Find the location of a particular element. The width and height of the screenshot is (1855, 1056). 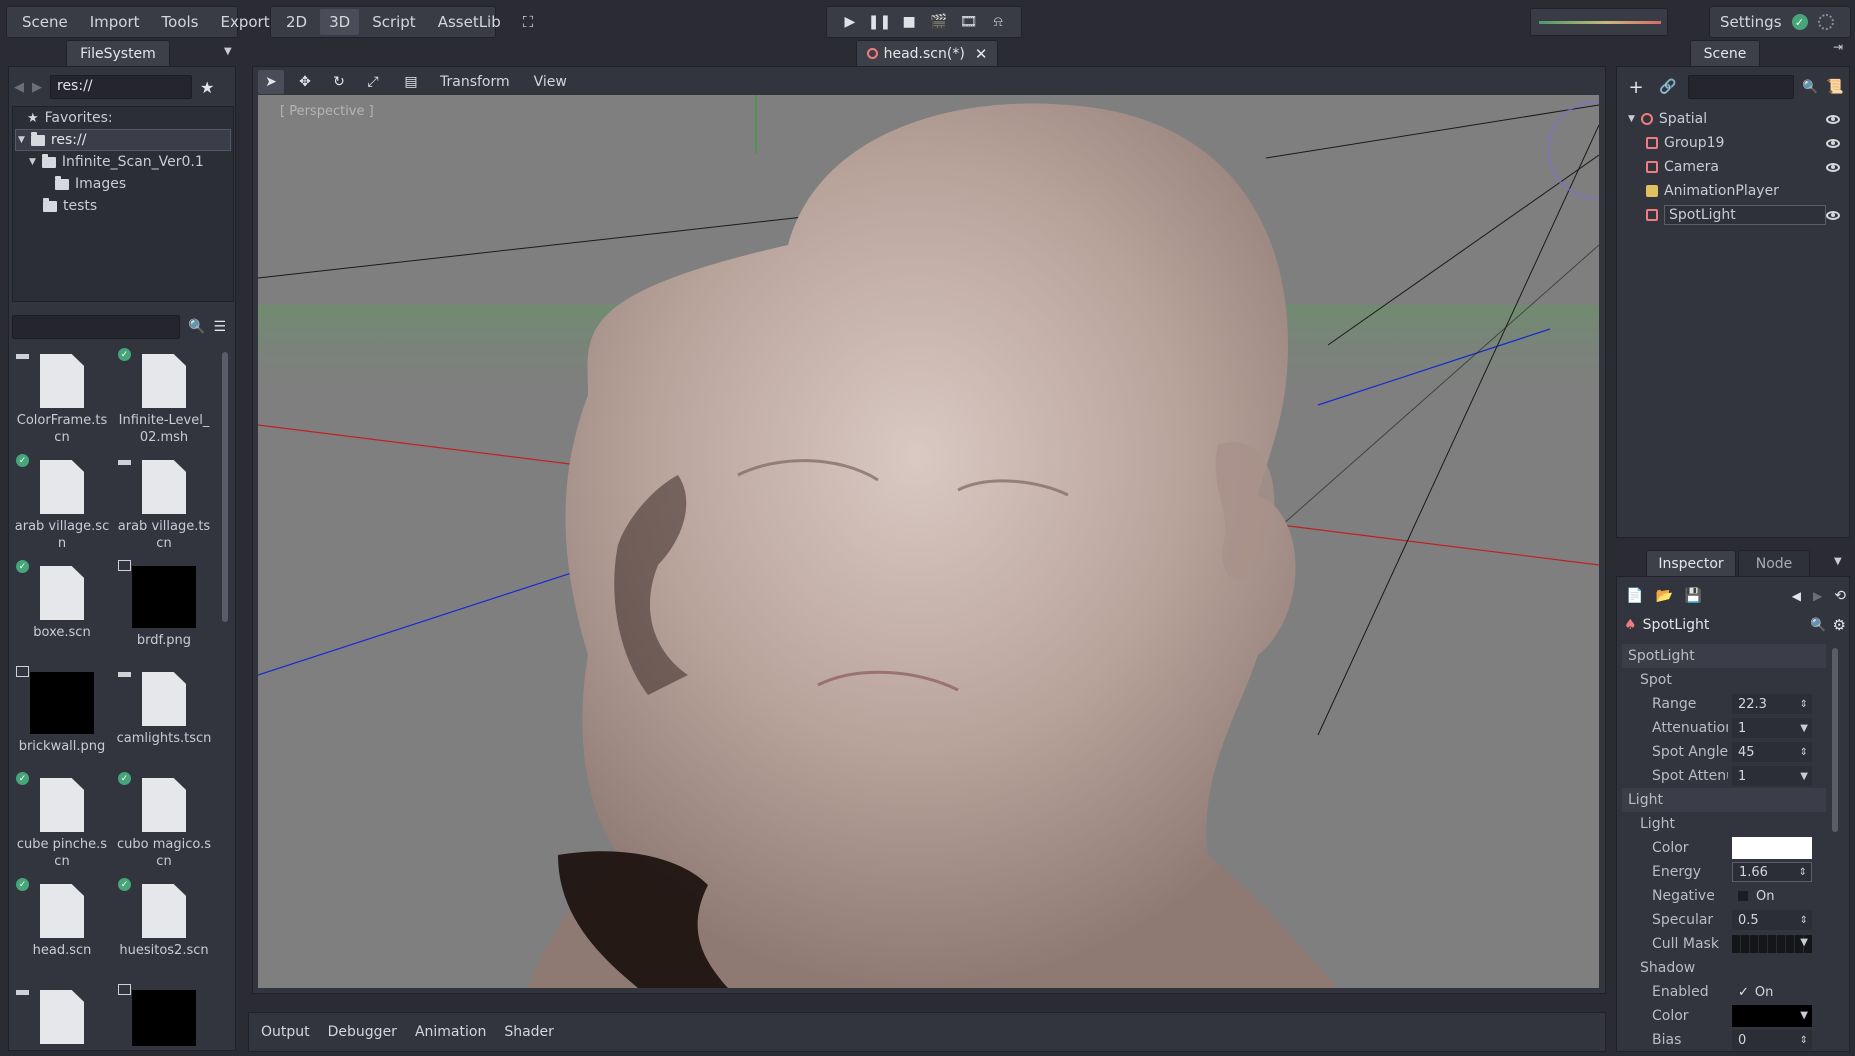

shadow-color-picker: ▼ is located at coordinates (1772, 1016).